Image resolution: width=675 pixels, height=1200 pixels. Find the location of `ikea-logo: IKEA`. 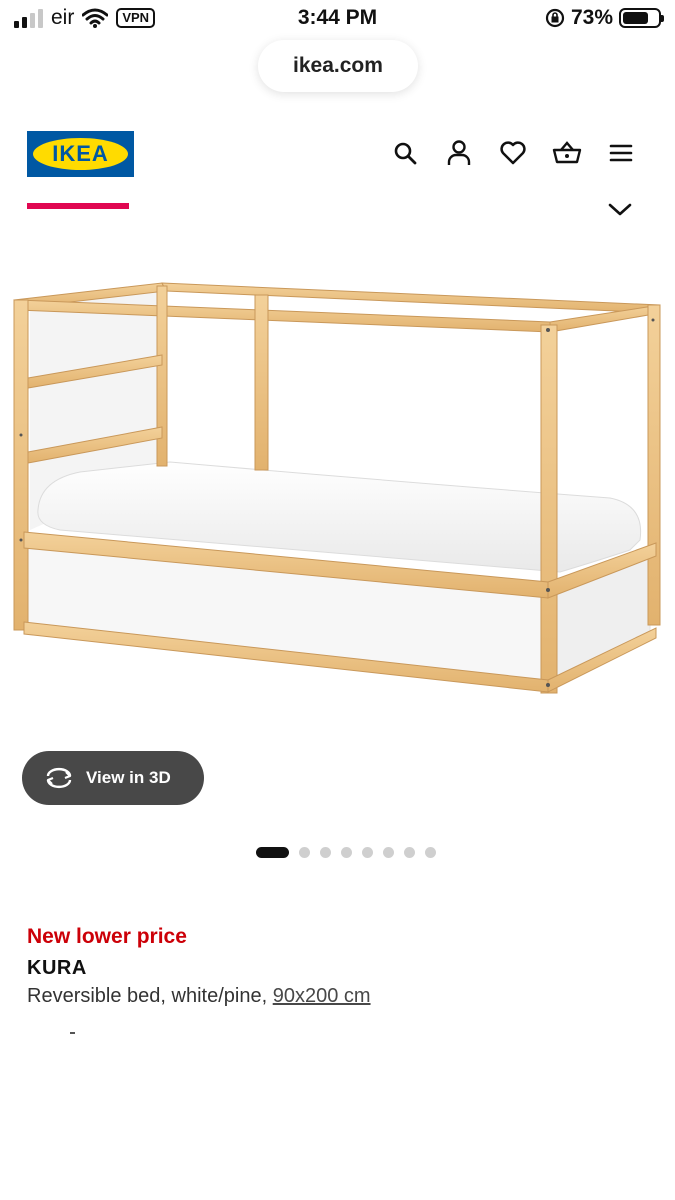

ikea-logo: IKEA is located at coordinates (80, 154).